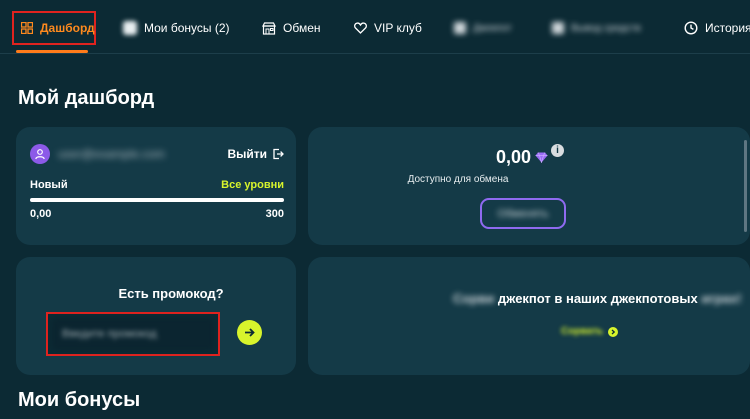 The image size is (750, 419). I want to click on store-icon, so click(269, 28).